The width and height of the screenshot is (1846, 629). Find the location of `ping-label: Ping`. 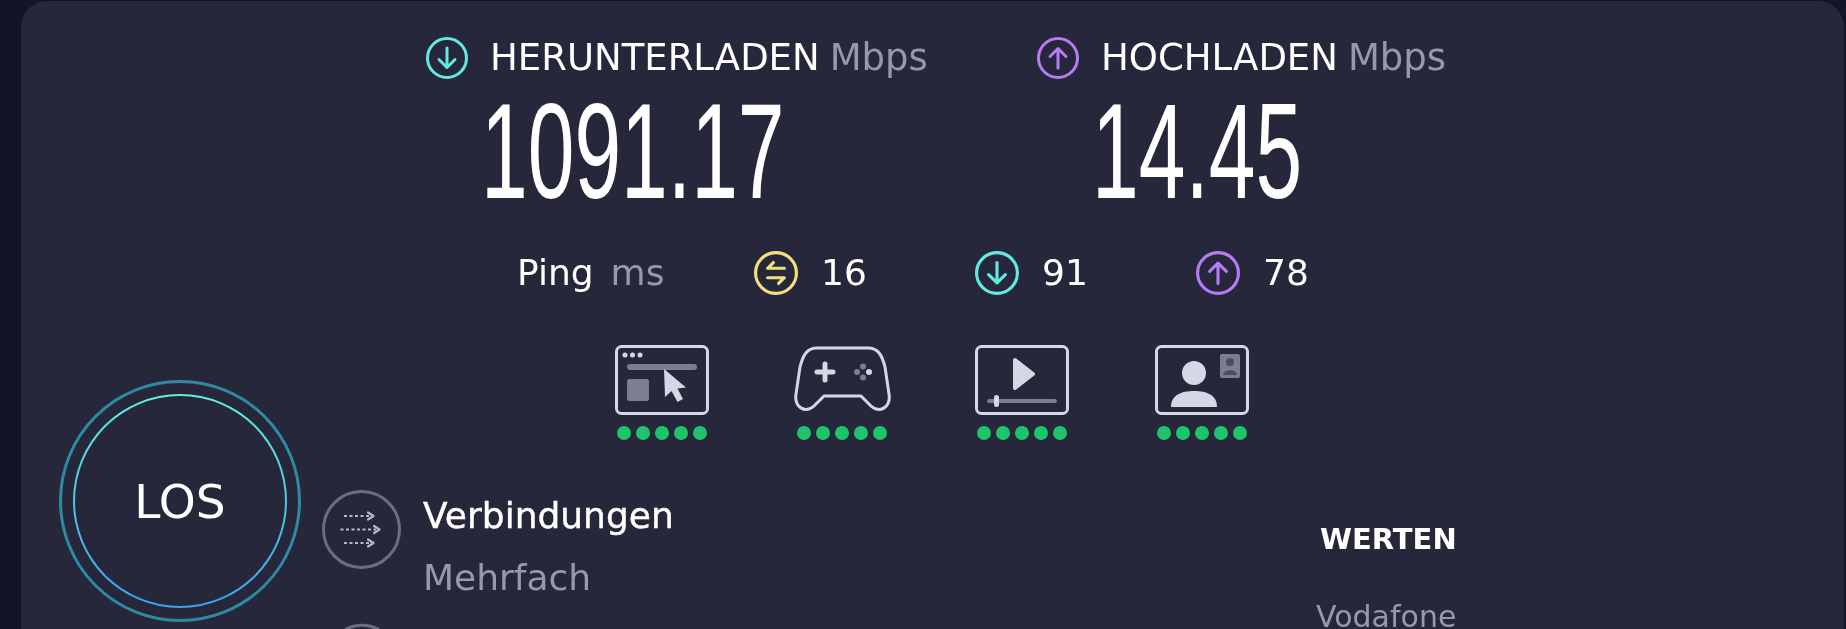

ping-label: Ping is located at coordinates (555, 273).